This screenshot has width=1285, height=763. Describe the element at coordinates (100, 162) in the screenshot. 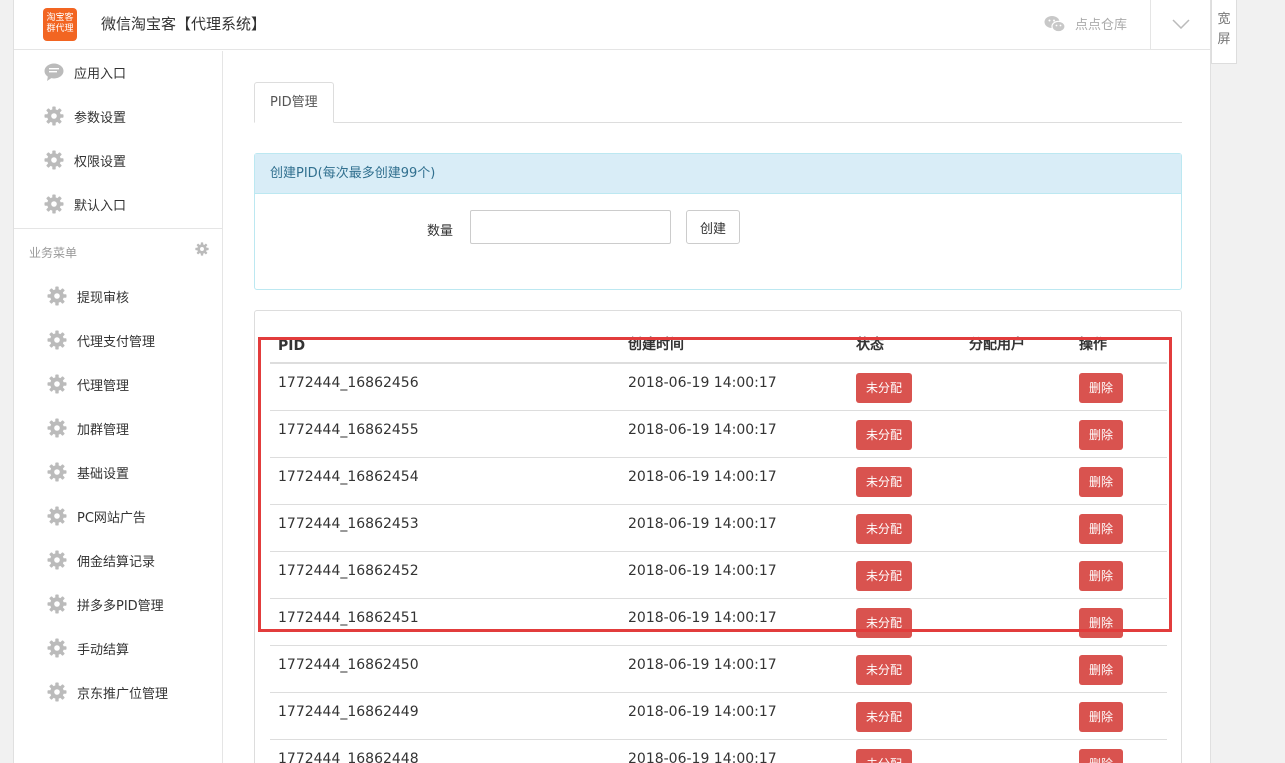

I see `sidebar-item-label: 权限设置` at that location.